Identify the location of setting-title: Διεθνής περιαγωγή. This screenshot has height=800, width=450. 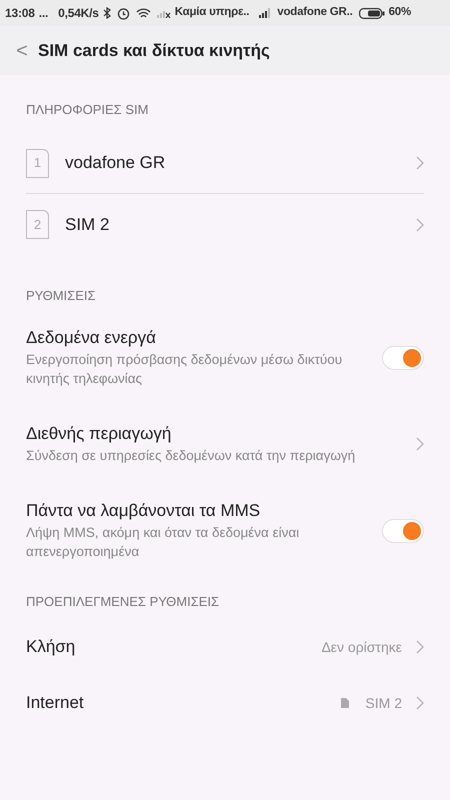
(99, 434).